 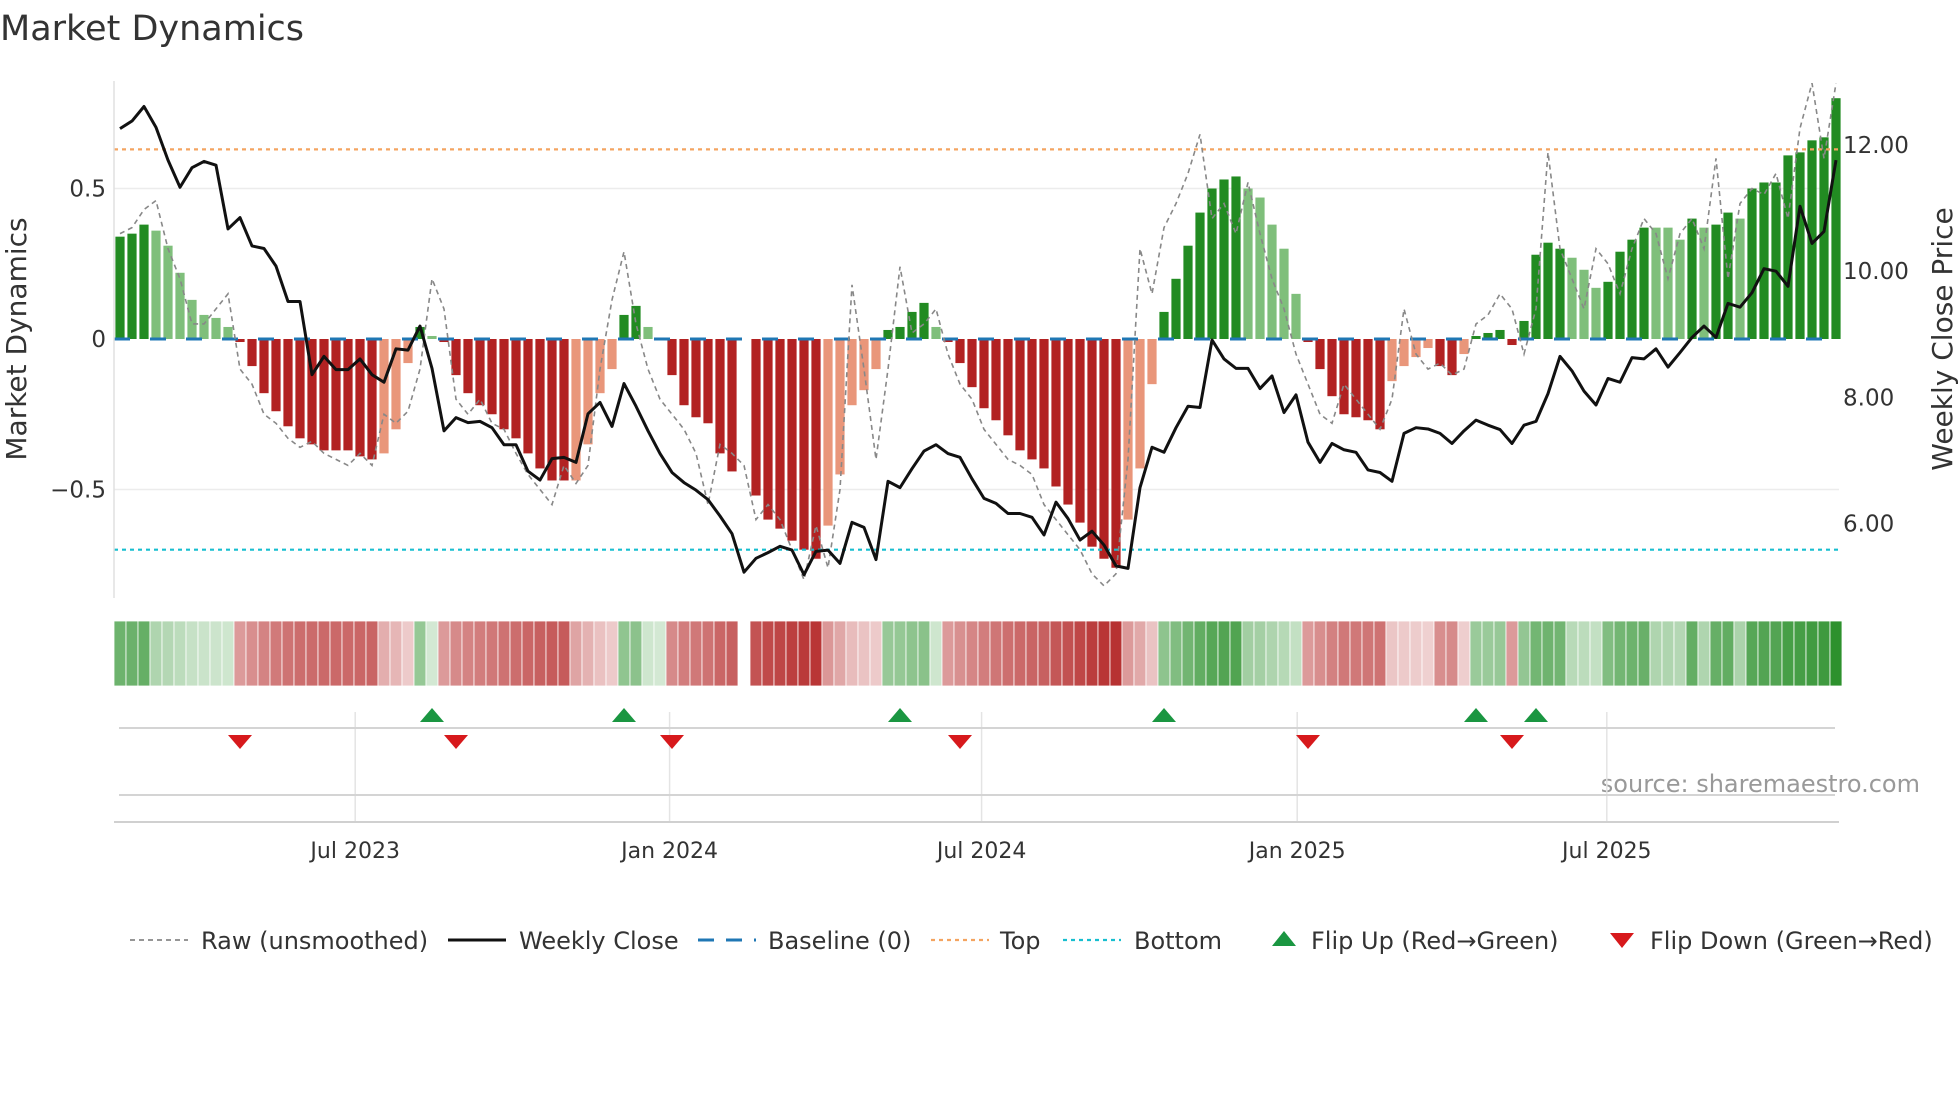 I want to click on y2-tick-label: 12.00, so click(x=1876, y=146).